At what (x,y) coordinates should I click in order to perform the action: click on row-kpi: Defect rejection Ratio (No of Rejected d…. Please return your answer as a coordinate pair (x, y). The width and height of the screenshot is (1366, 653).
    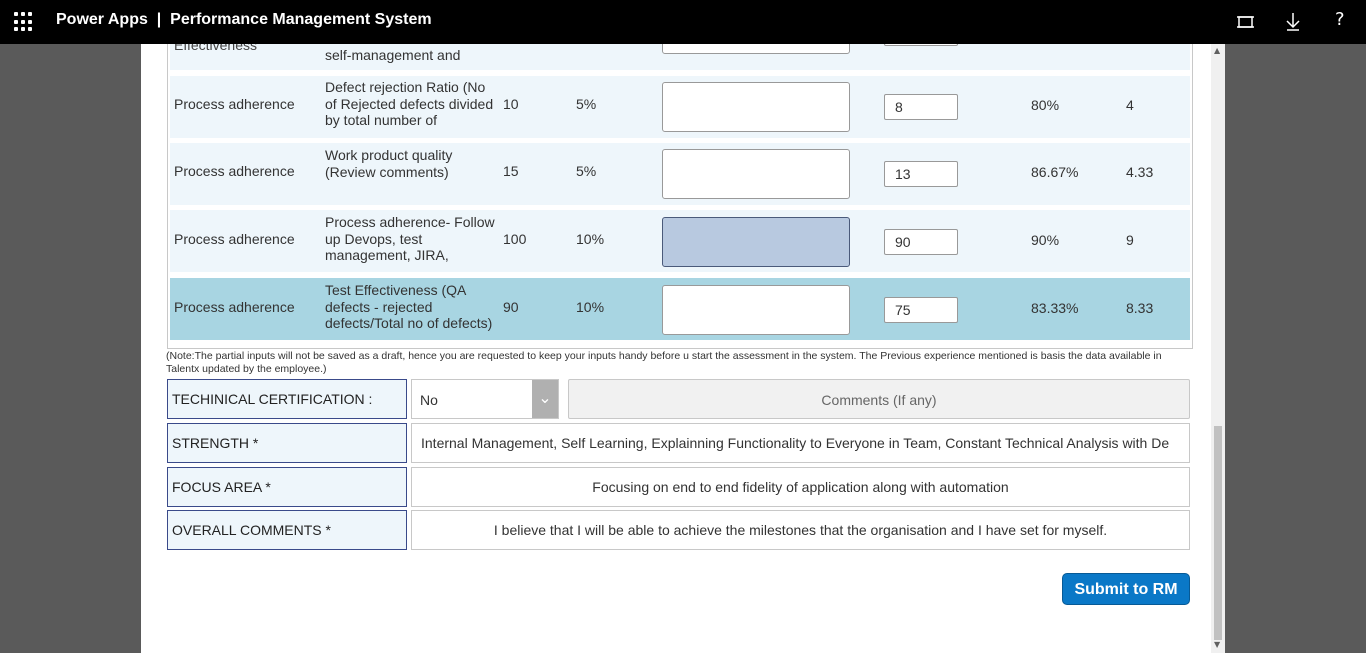
    Looking at the image, I should click on (409, 104).